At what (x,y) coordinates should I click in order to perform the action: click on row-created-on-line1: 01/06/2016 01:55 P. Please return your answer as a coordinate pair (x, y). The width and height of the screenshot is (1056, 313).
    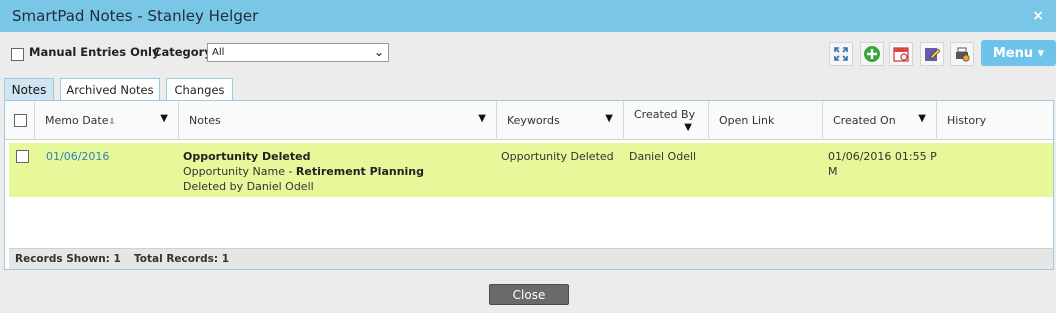
    Looking at the image, I should click on (882, 156).